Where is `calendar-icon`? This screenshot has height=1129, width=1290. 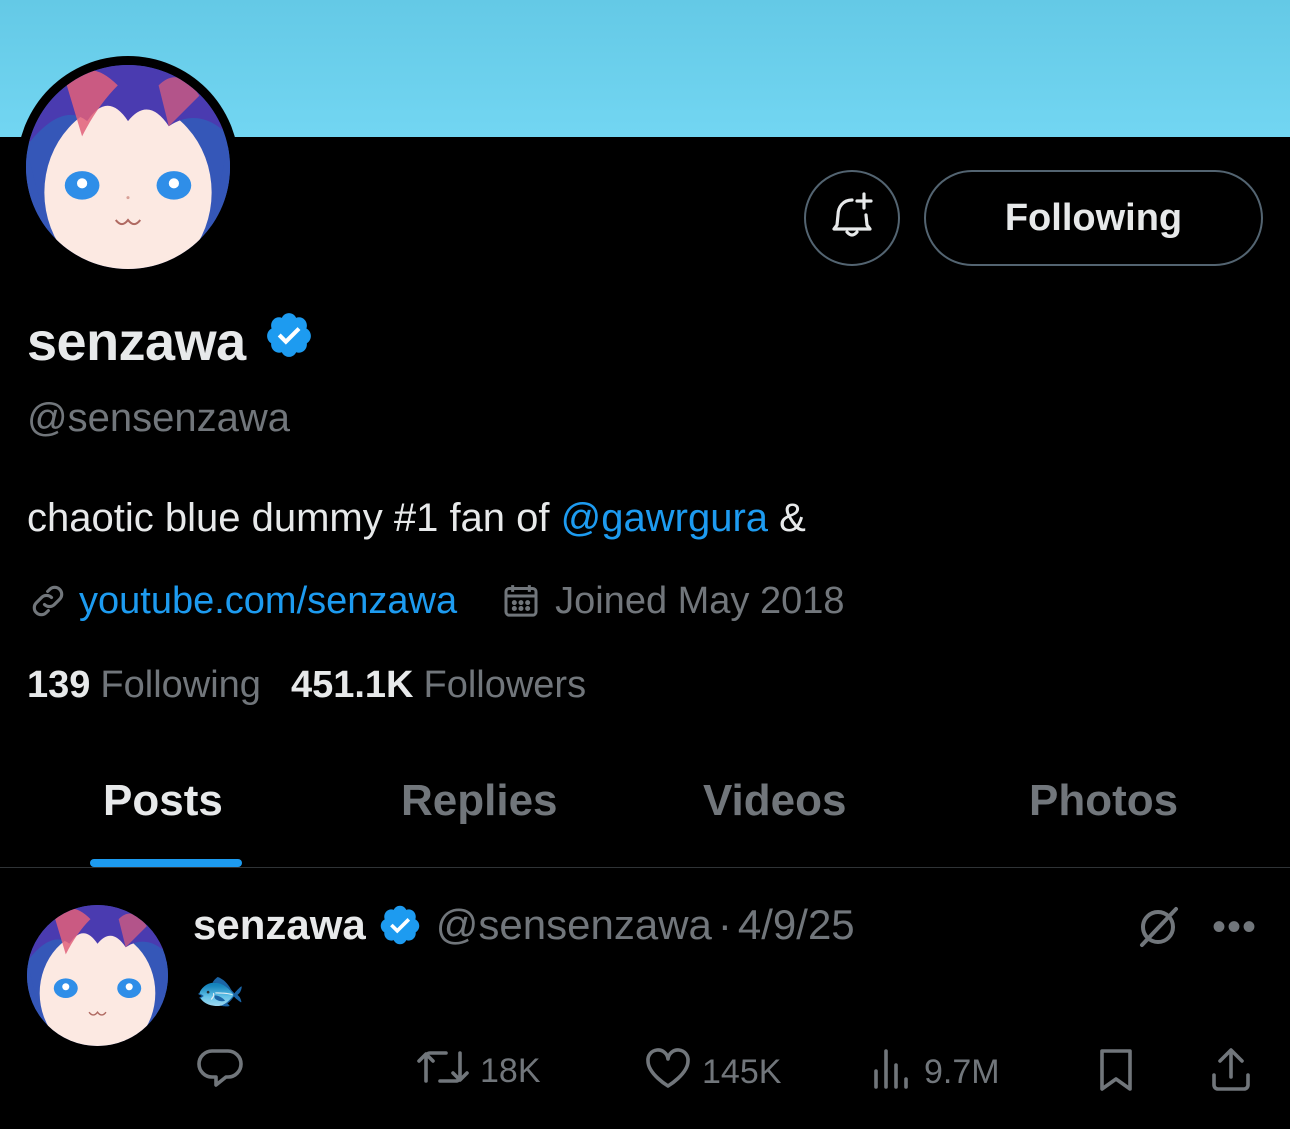 calendar-icon is located at coordinates (521, 601).